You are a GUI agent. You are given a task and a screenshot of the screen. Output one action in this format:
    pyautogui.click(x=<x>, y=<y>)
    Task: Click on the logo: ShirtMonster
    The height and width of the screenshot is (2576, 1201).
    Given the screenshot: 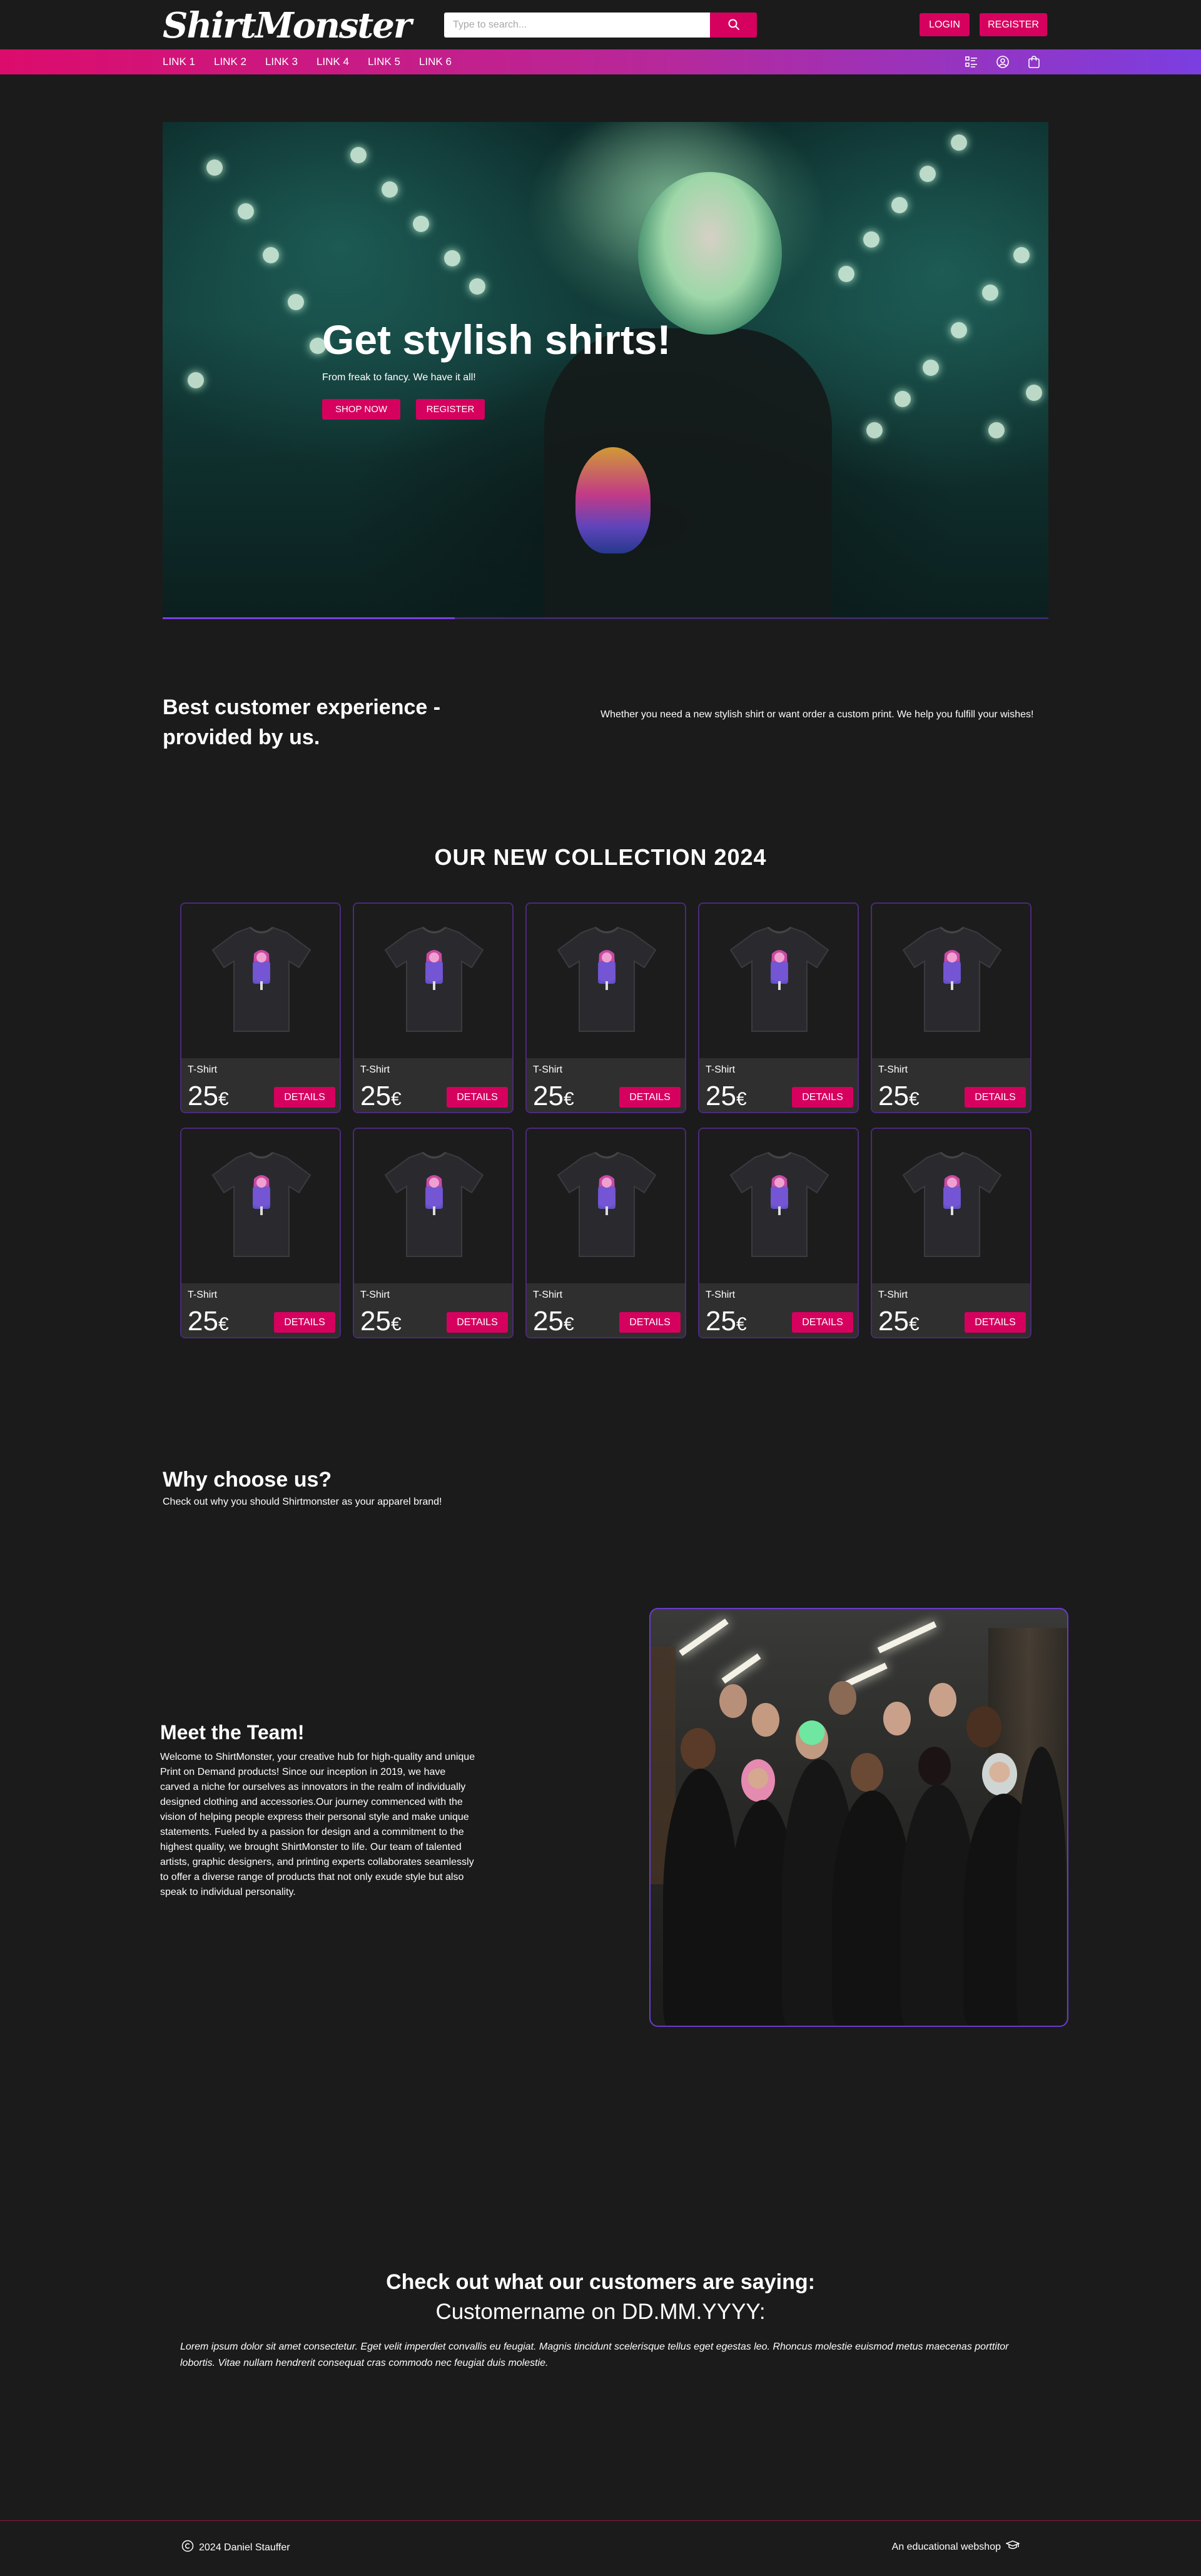 What is the action you would take?
    pyautogui.click(x=287, y=26)
    